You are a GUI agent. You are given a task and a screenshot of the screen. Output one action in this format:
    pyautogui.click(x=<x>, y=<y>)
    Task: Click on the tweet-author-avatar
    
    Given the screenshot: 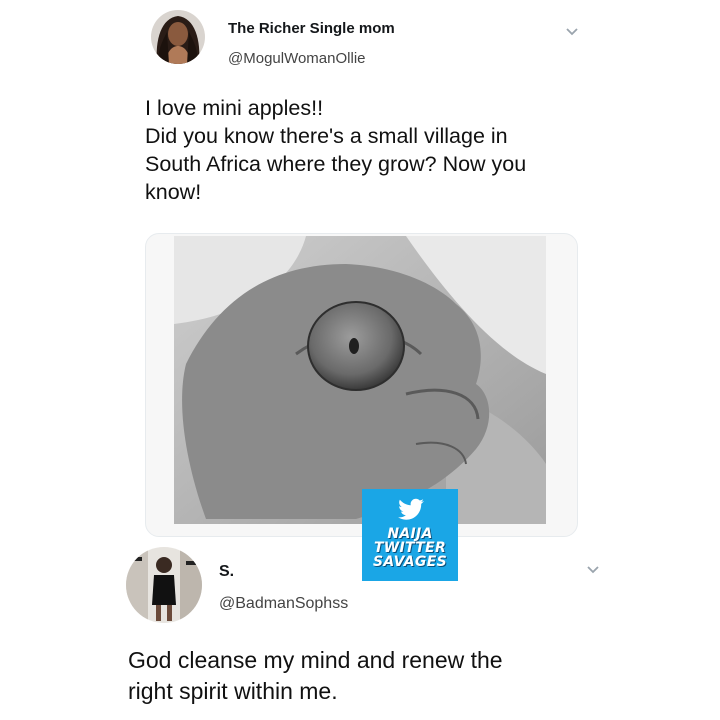 What is the action you would take?
    pyautogui.click(x=178, y=37)
    